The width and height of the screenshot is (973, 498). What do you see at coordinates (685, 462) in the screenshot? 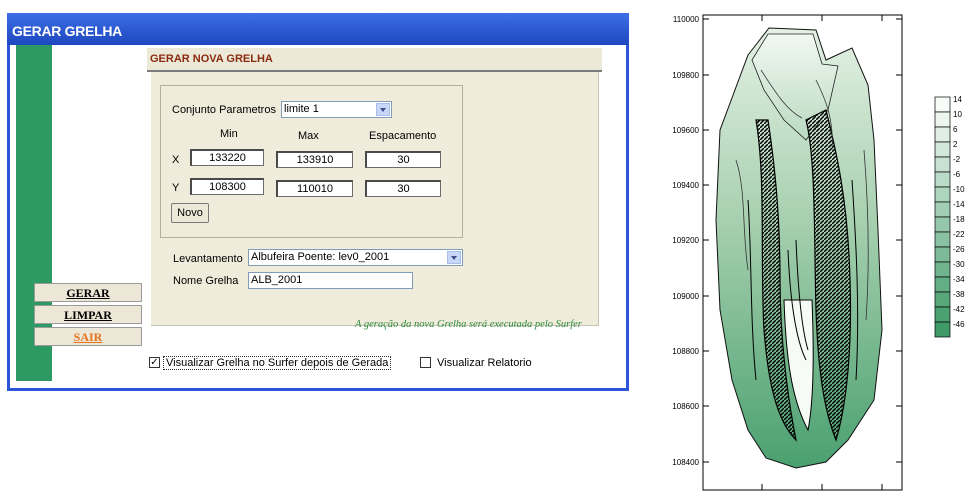
I see `y-tick: 108400` at bounding box center [685, 462].